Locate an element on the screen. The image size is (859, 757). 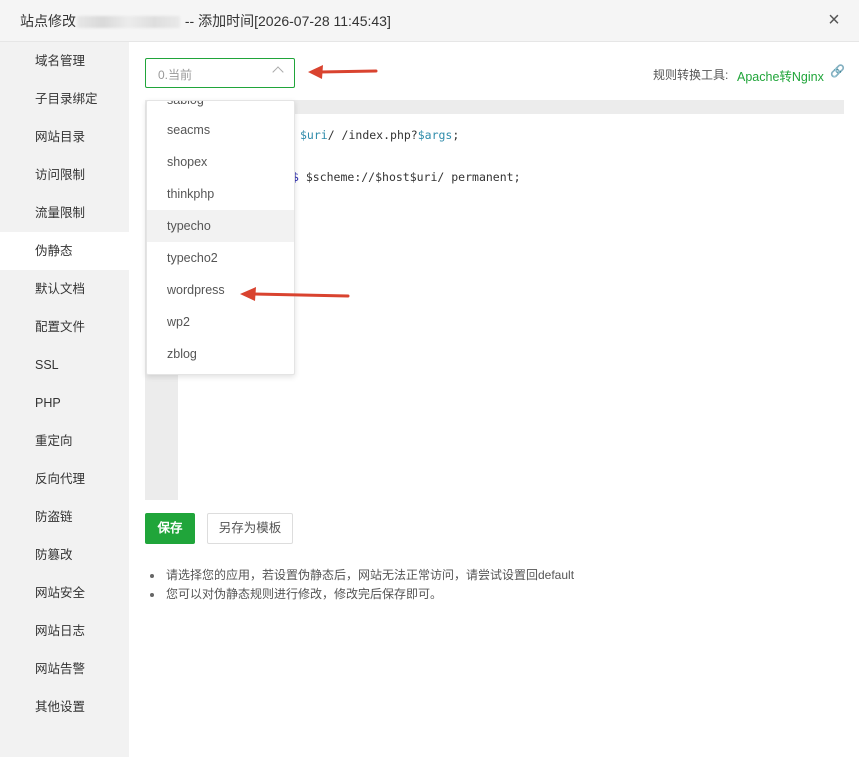
arrow-to-wordpress is located at coordinates (295, 294).